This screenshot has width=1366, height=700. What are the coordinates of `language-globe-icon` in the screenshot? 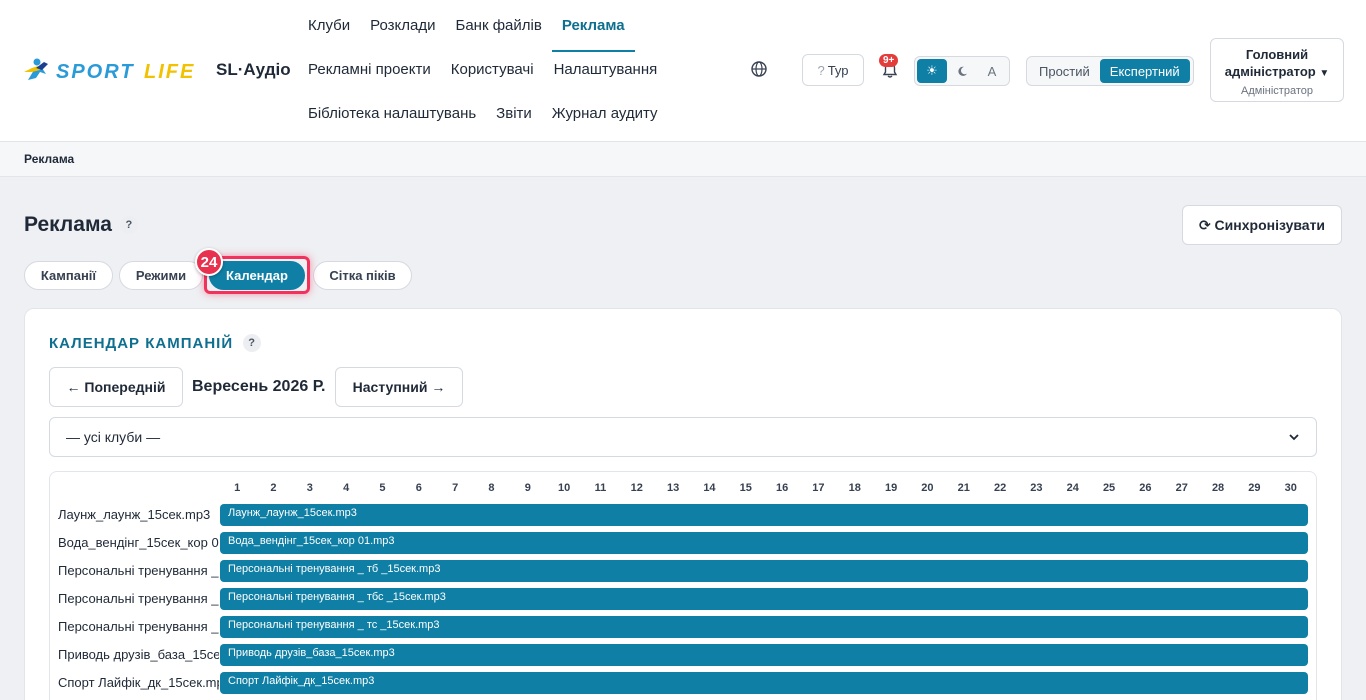 It's located at (759, 69).